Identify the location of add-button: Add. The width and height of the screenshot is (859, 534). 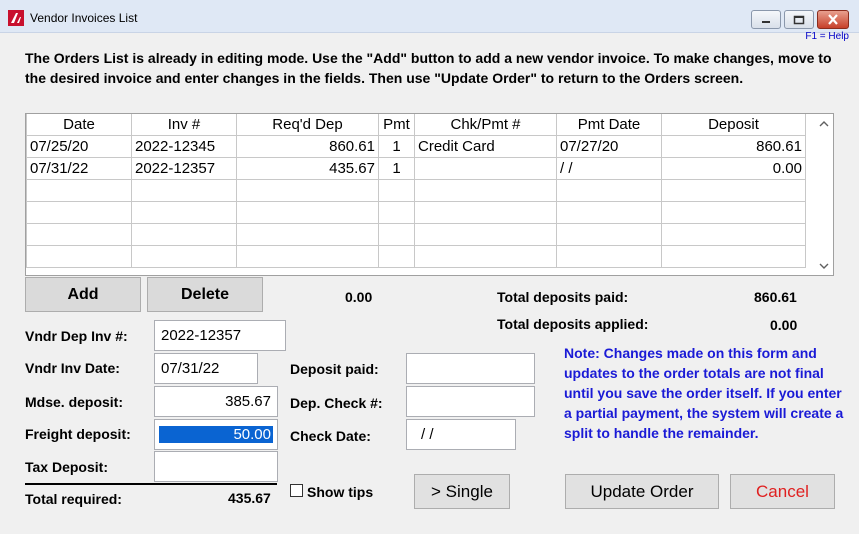
(83, 294).